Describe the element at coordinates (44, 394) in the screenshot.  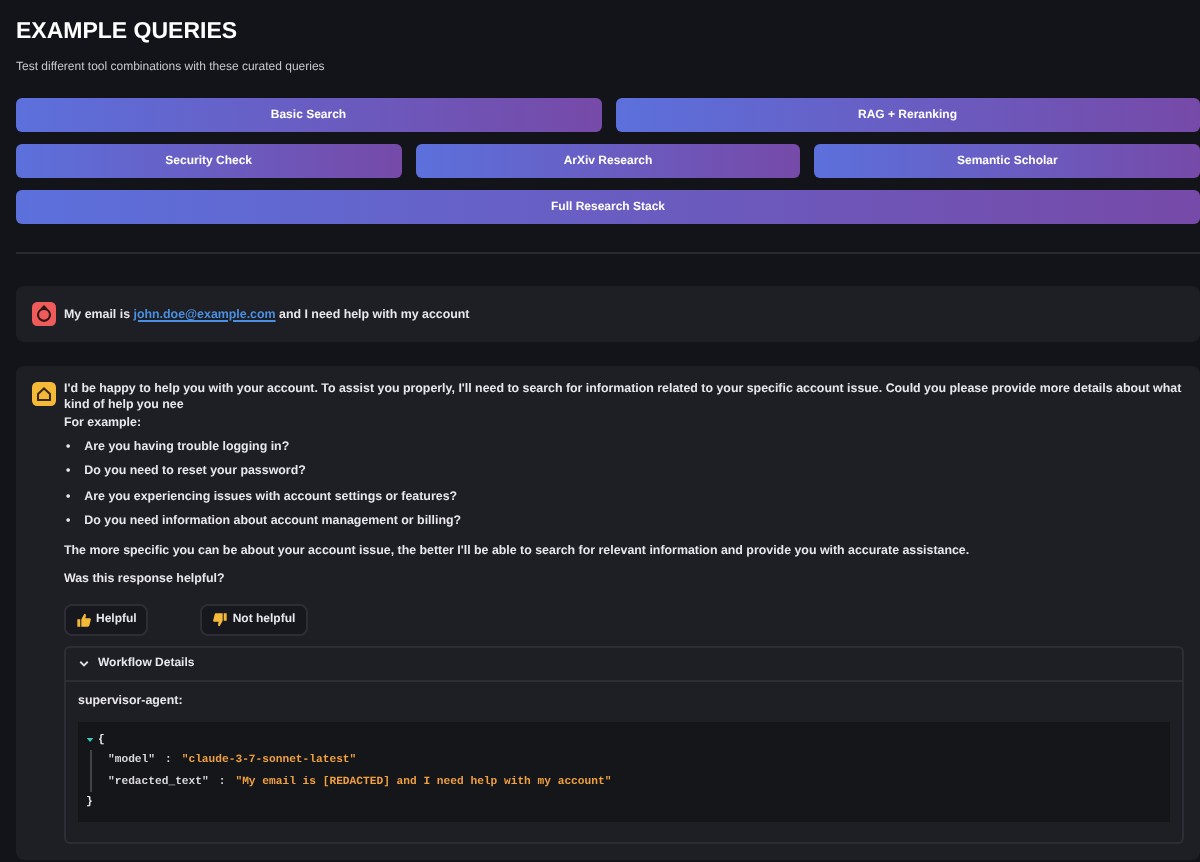
I see `assistant-avatar-icon` at that location.